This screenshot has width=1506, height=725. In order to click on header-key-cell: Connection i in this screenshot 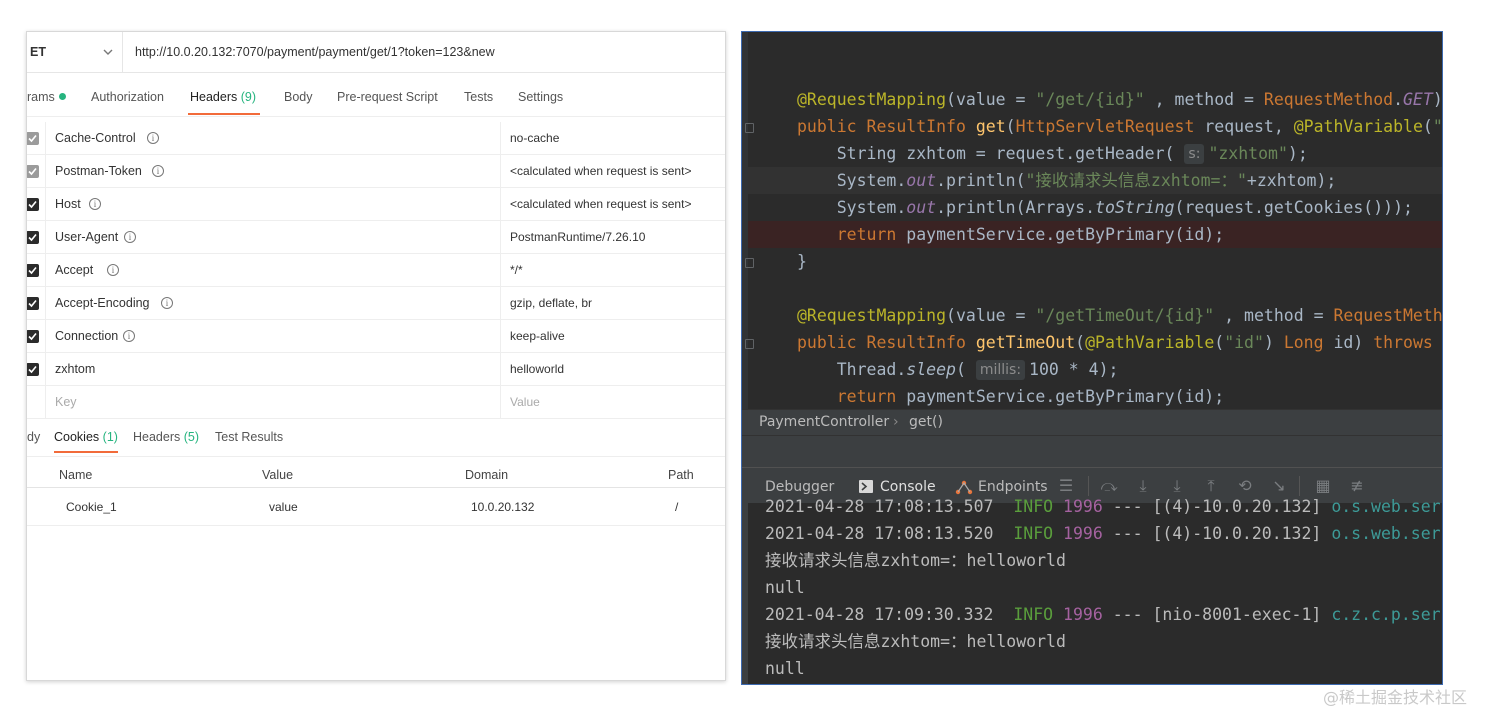, I will do `click(272, 336)`.